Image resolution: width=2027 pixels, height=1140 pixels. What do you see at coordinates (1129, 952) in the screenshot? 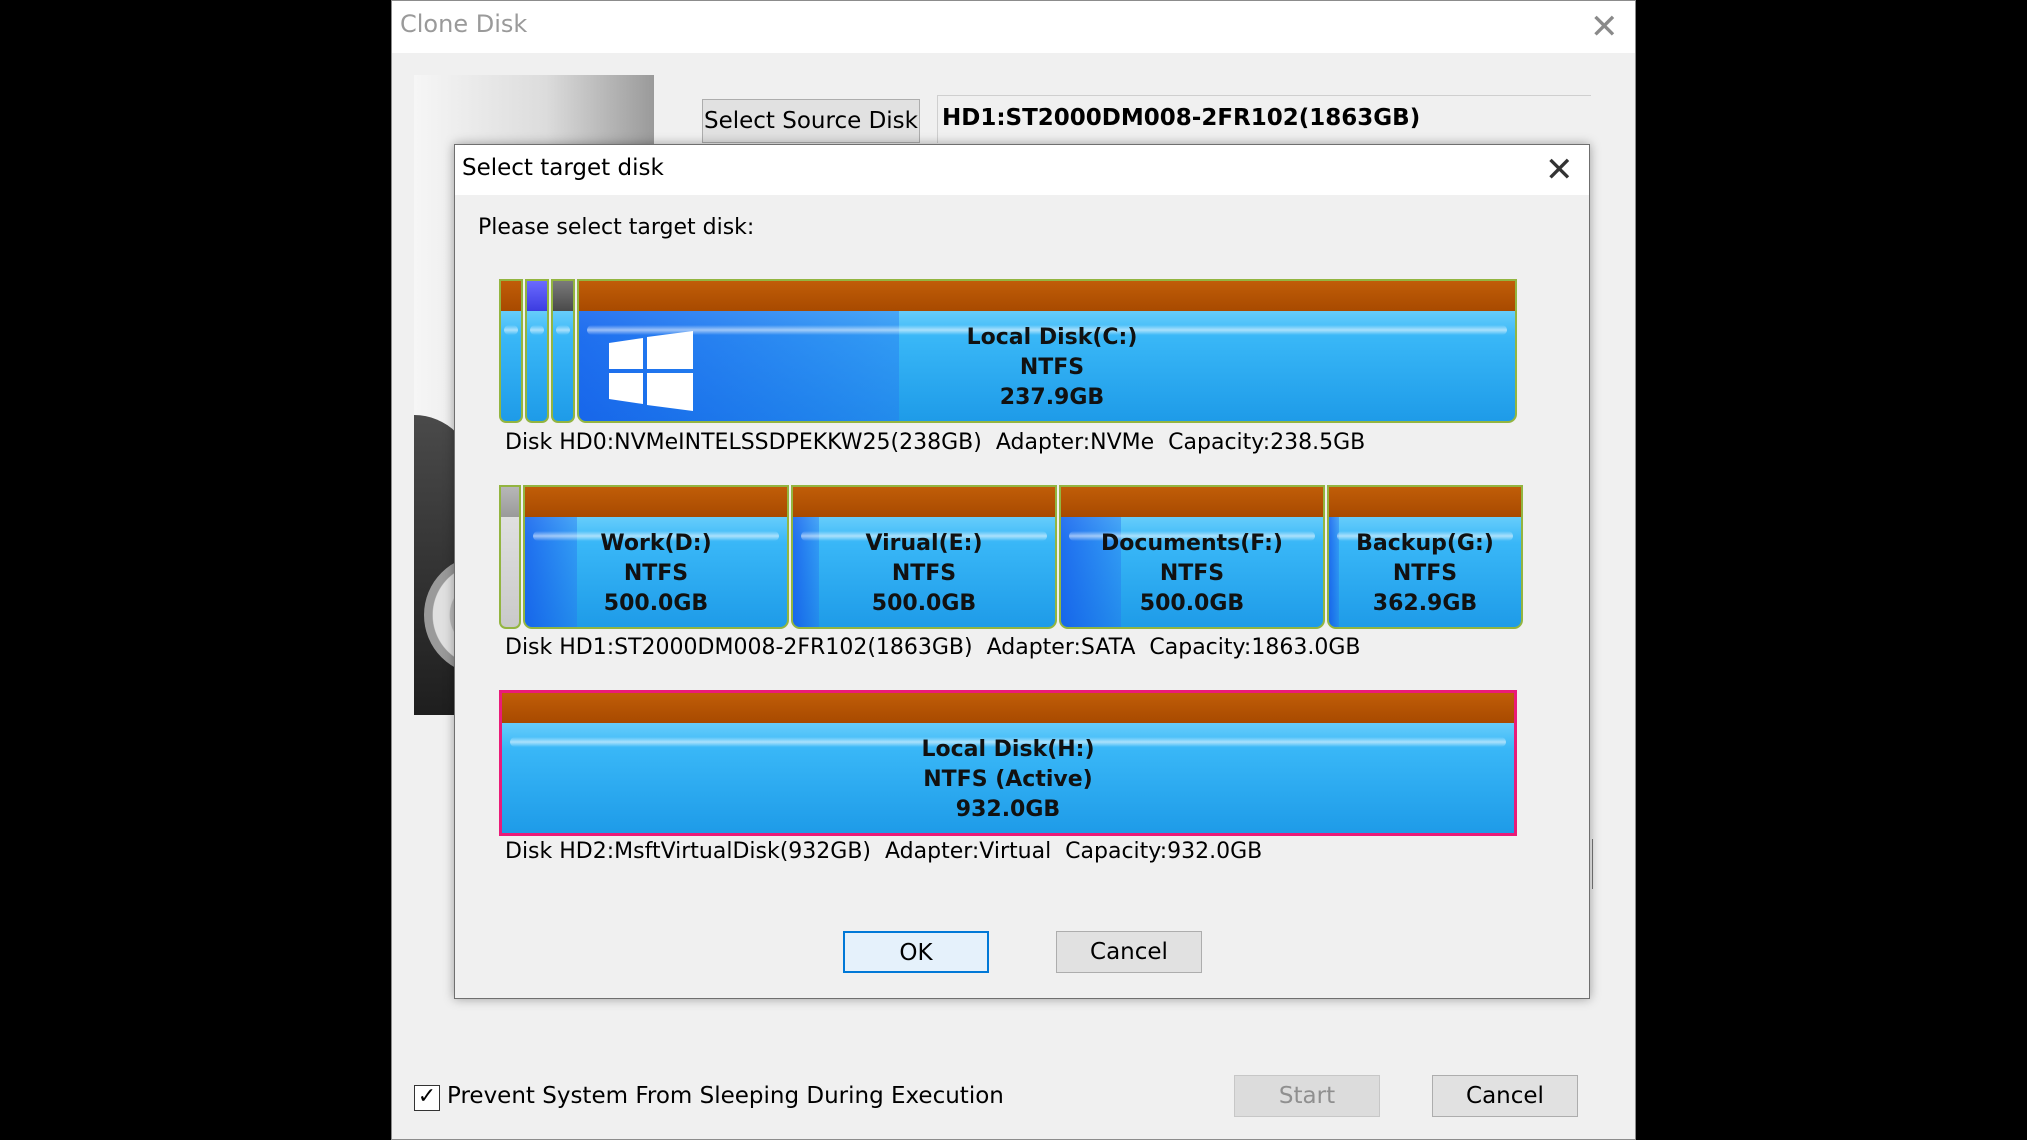
I see `dialog-cancel-button: Cancel` at bounding box center [1129, 952].